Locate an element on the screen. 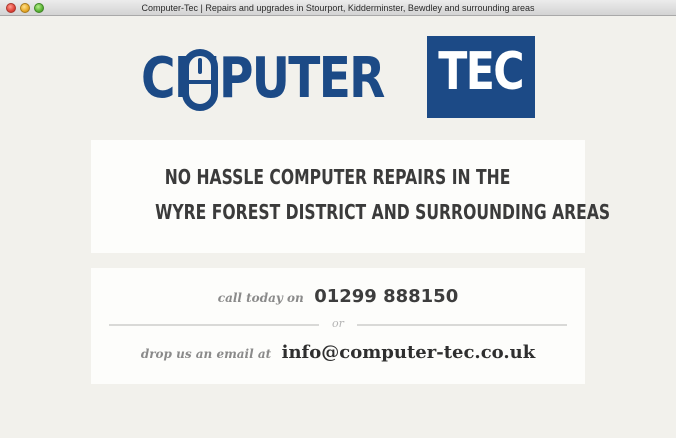 The height and width of the screenshot is (438, 676). logo-tec-box: TEC is located at coordinates (481, 77).